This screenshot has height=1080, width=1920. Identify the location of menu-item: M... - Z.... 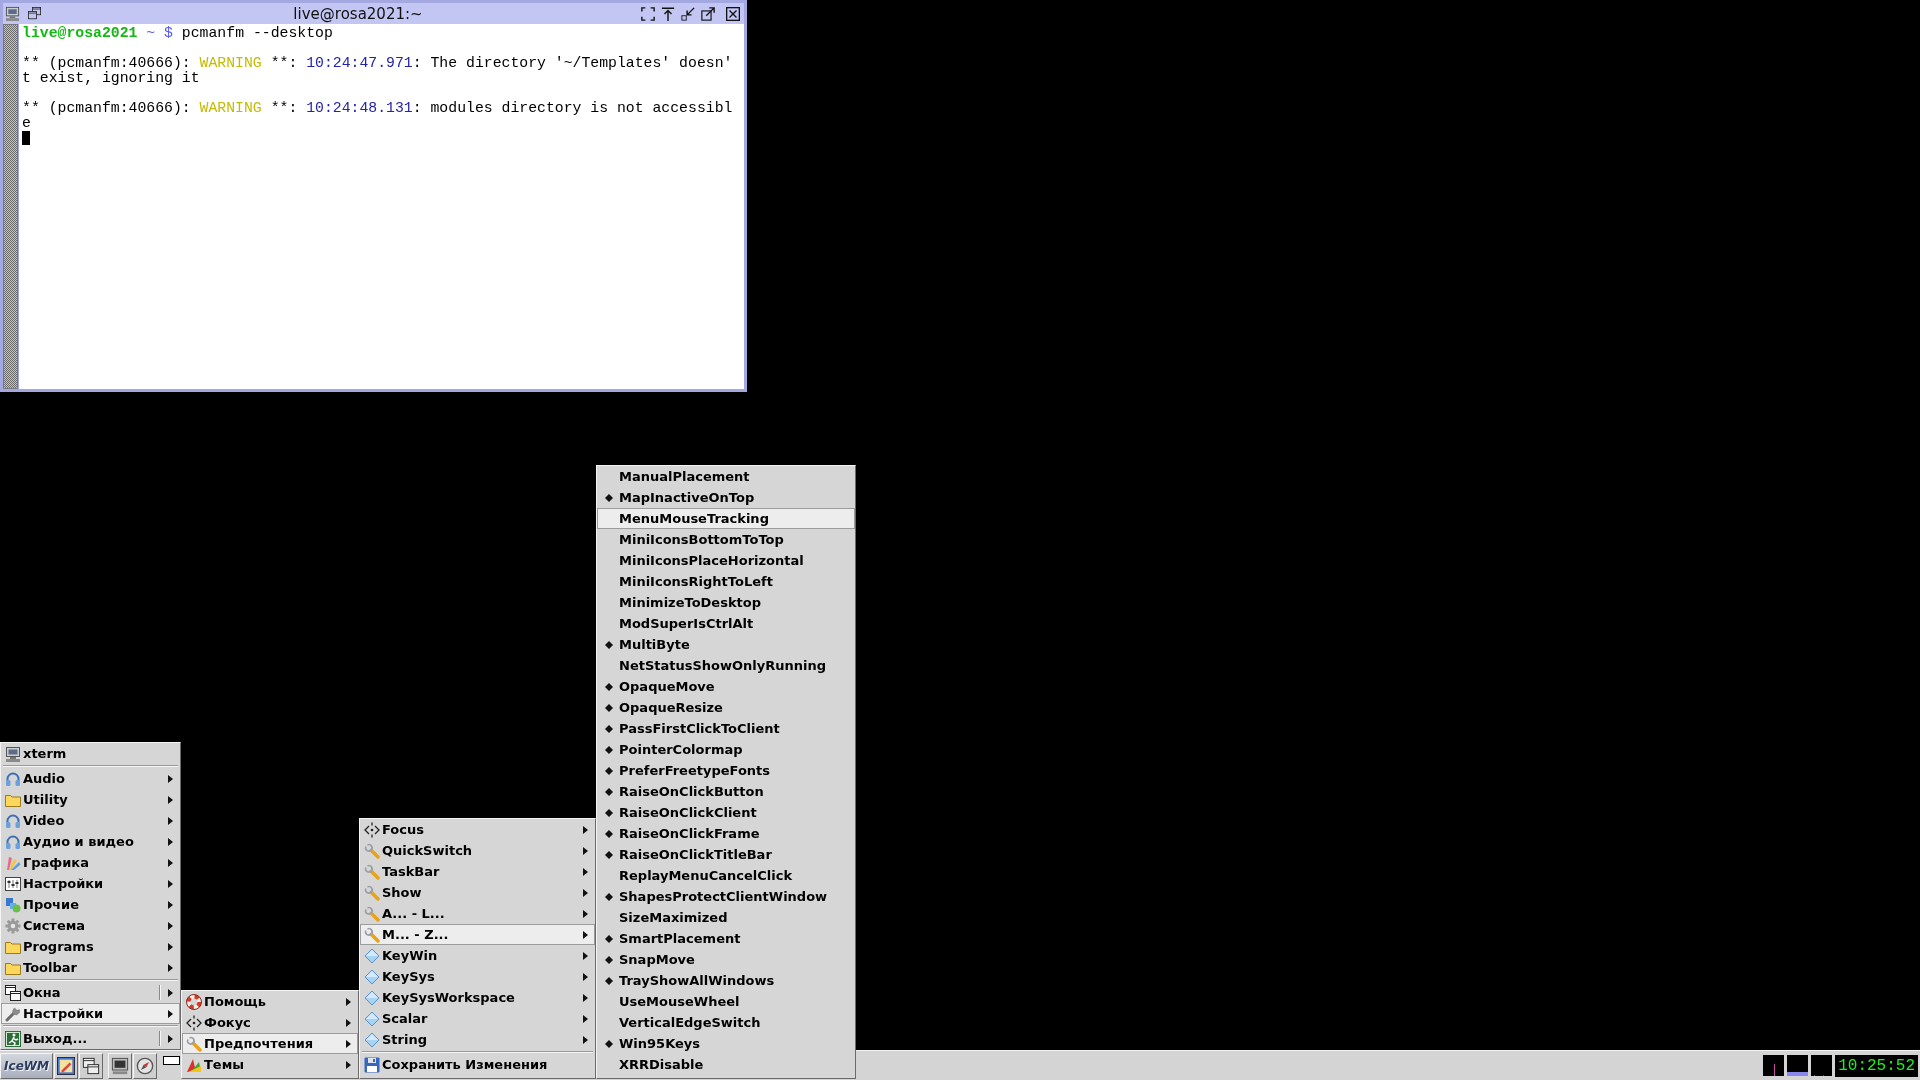
(477, 934).